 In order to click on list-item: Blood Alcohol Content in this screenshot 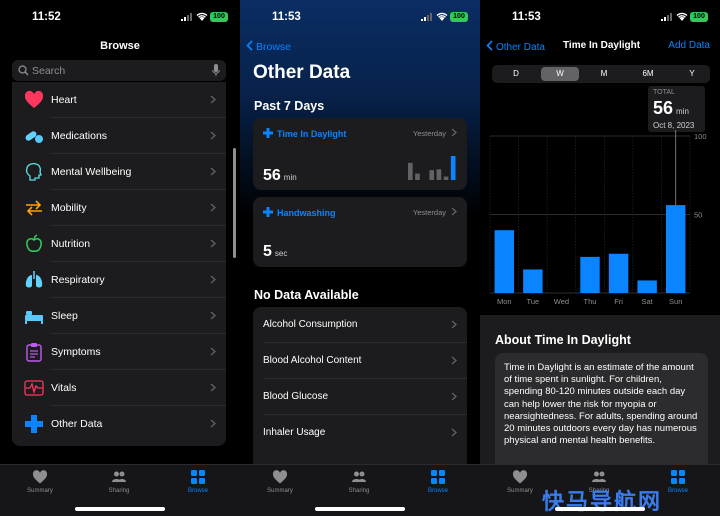, I will do `click(360, 361)`.